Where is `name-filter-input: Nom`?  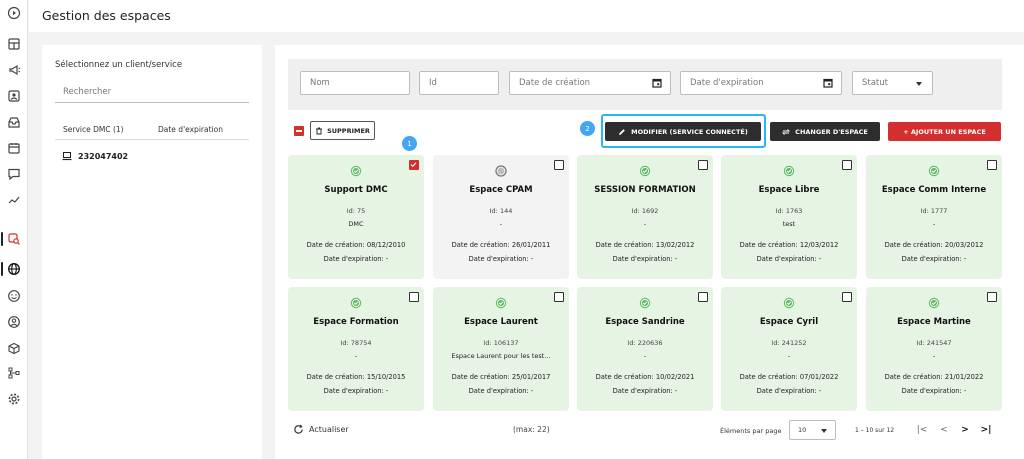
name-filter-input: Nom is located at coordinates (355, 83).